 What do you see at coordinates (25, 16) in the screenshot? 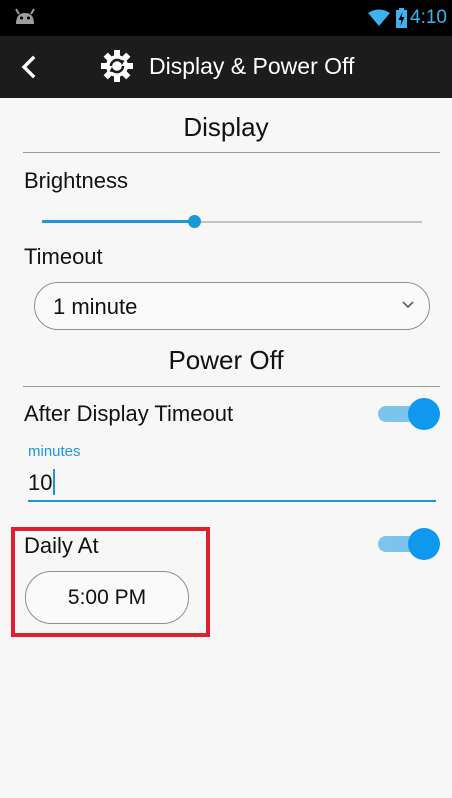
I see `android-icon` at bounding box center [25, 16].